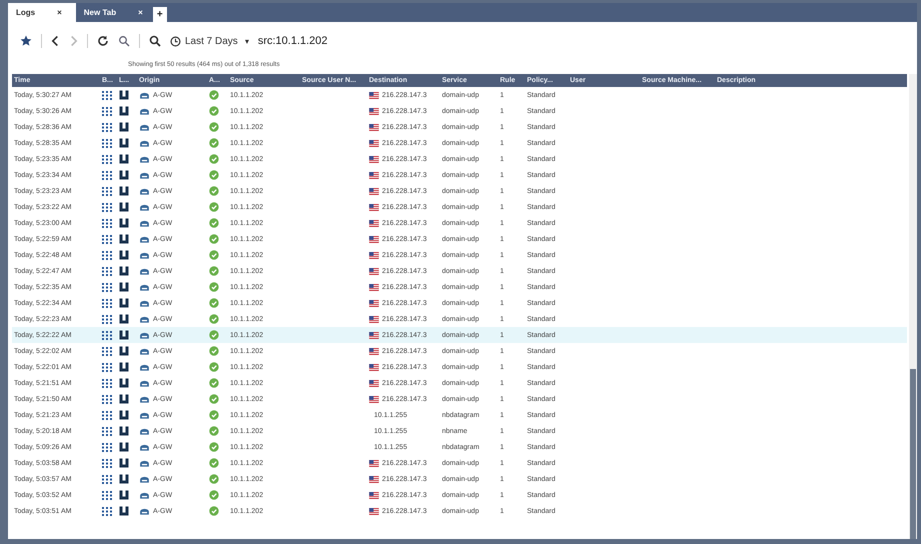 The width and height of the screenshot is (921, 544). What do you see at coordinates (26, 41) in the screenshot?
I see `star-icon` at bounding box center [26, 41].